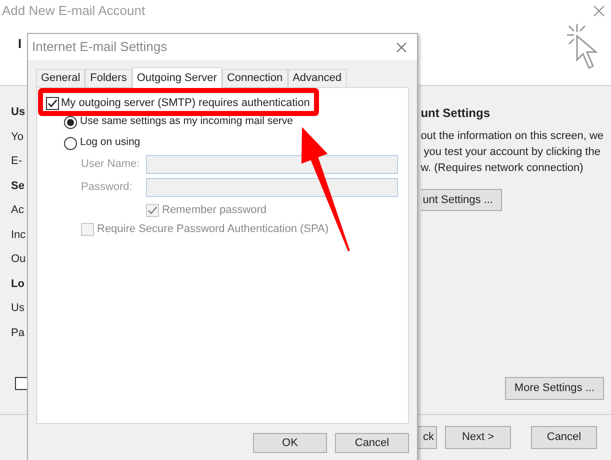 The width and height of the screenshot is (611, 460). What do you see at coordinates (74, 11) in the screenshot?
I see `window-title: Add New E-mail Account` at bounding box center [74, 11].